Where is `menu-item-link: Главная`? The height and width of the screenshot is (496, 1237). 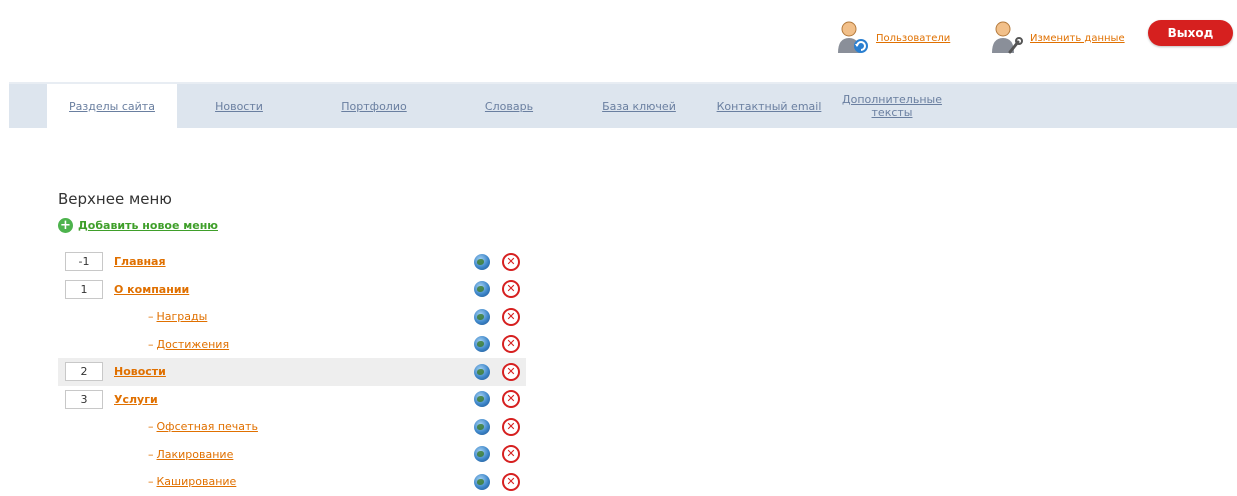
menu-item-link: Главная is located at coordinates (140, 261).